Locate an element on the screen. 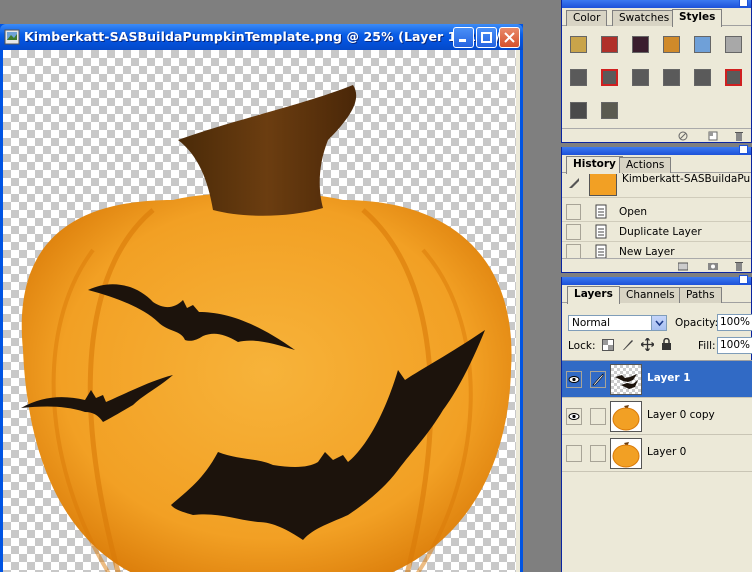  styles-palette-titlebar is located at coordinates (656, 4).